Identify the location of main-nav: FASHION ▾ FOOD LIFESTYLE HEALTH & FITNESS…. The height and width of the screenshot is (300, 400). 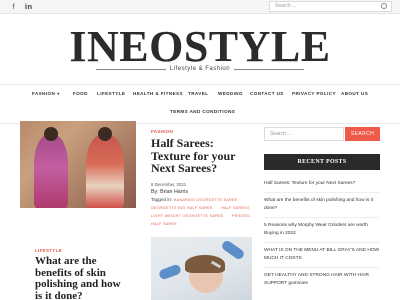
(200, 104).